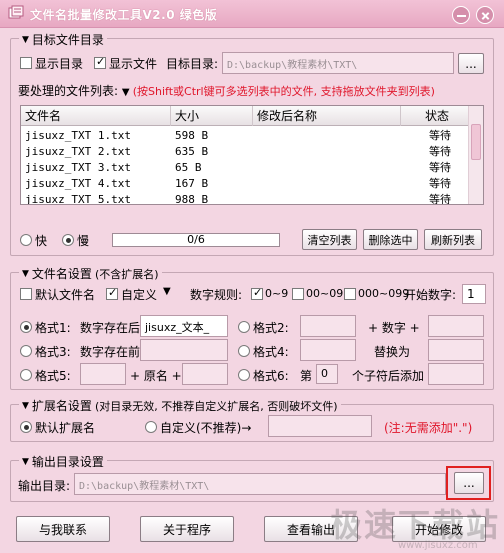 The width and height of the screenshot is (504, 553). I want to click on cell-filename: jisuxz_TXT 3.txt, so click(78, 167).